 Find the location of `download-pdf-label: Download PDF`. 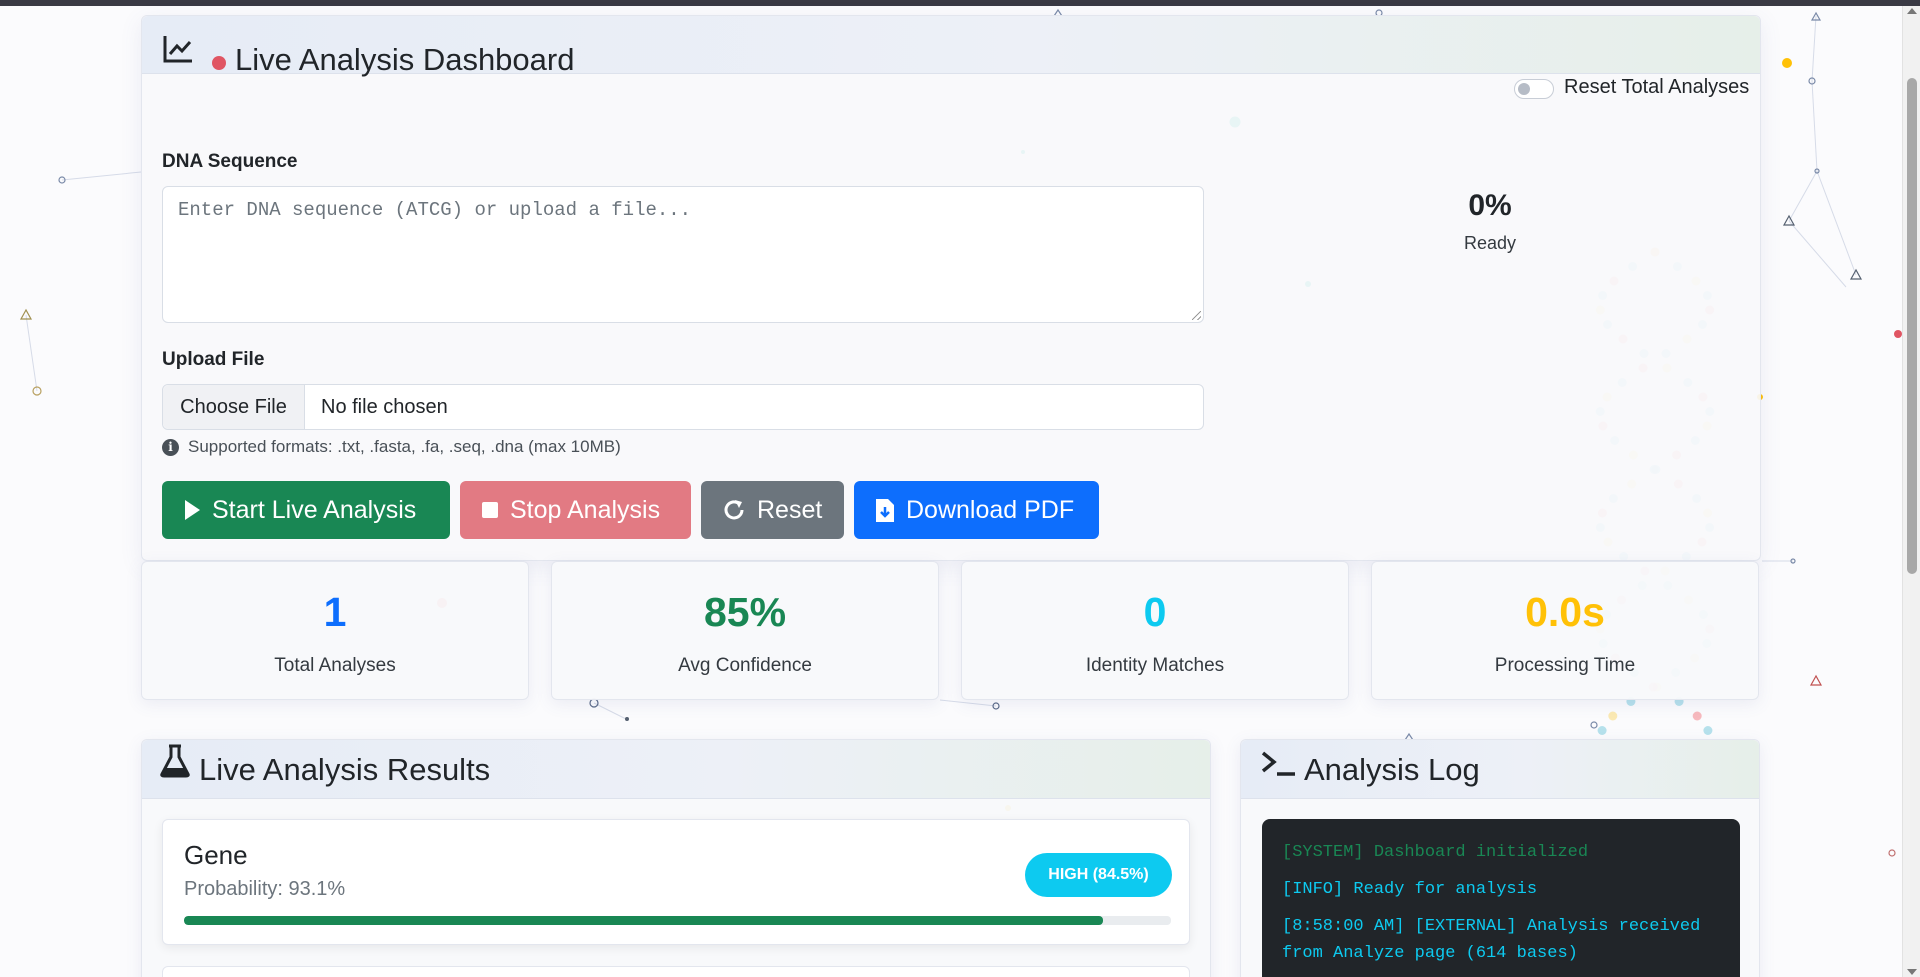

download-pdf-label: Download PDF is located at coordinates (990, 509).